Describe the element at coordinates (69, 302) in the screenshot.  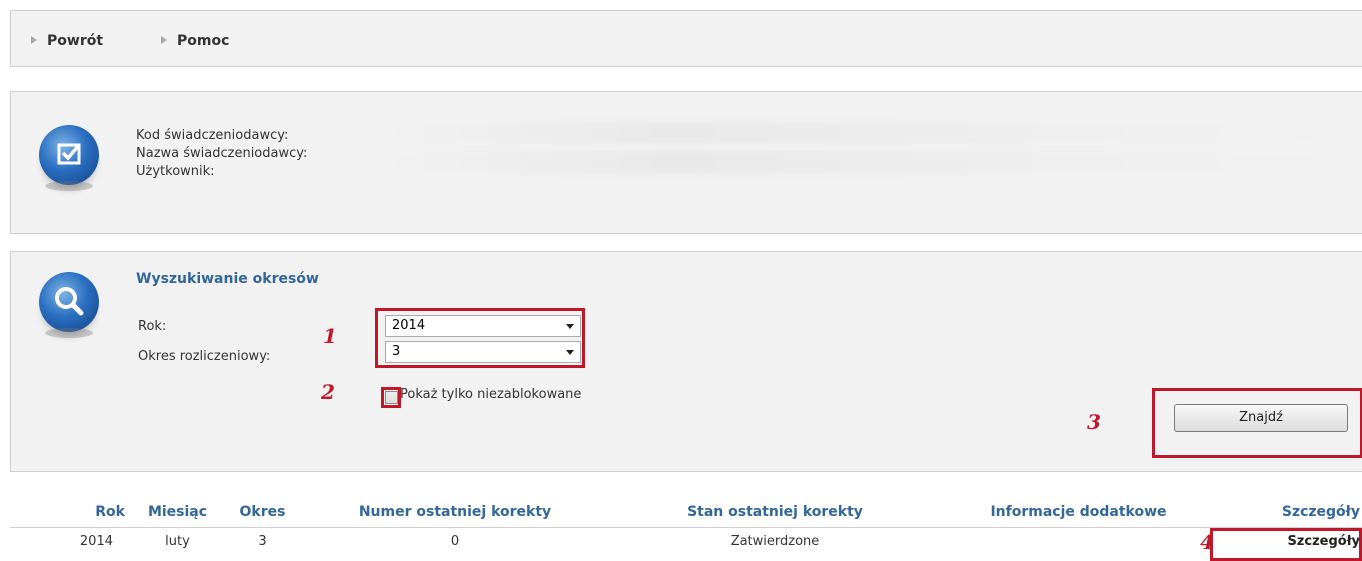
I see `magnifier-icon` at that location.